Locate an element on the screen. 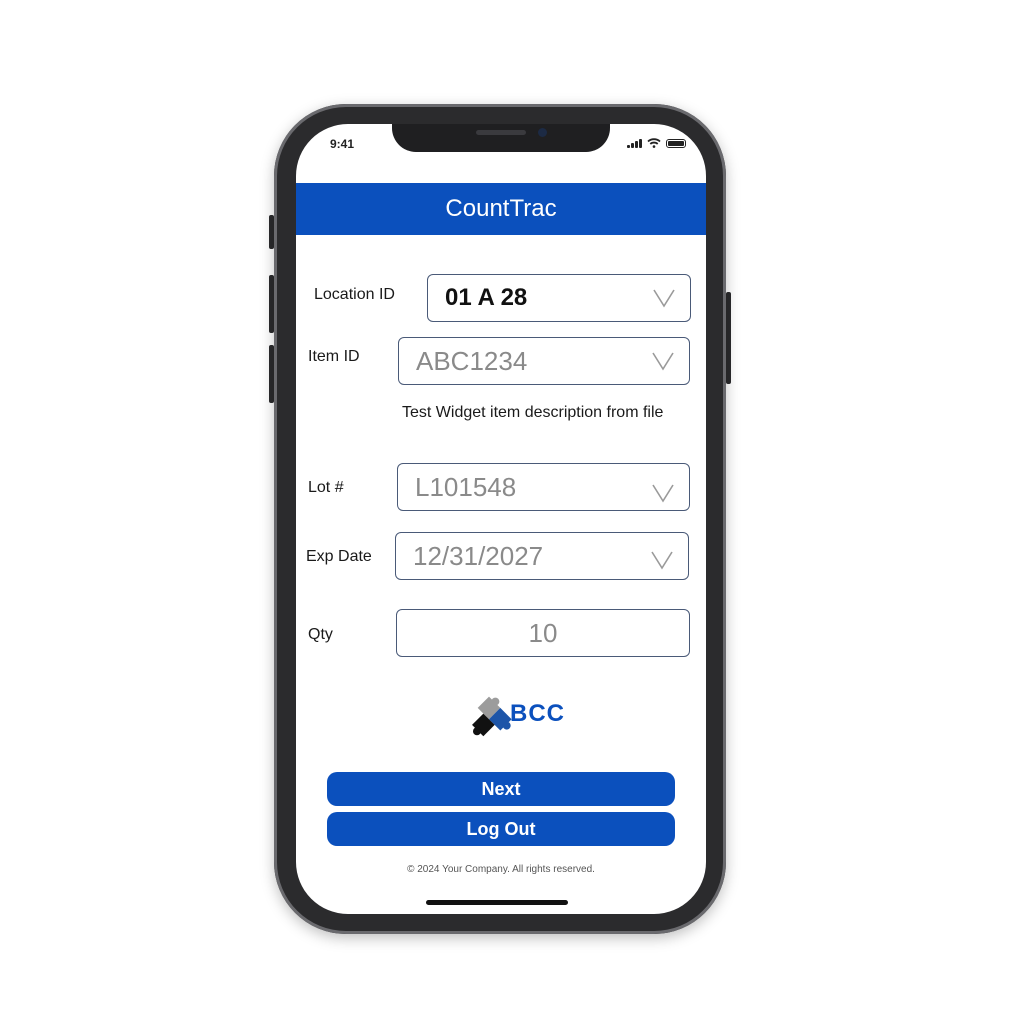 Image resolution: width=1024 pixels, height=1024 pixels. lot-number-select: L101548 is located at coordinates (543, 487).